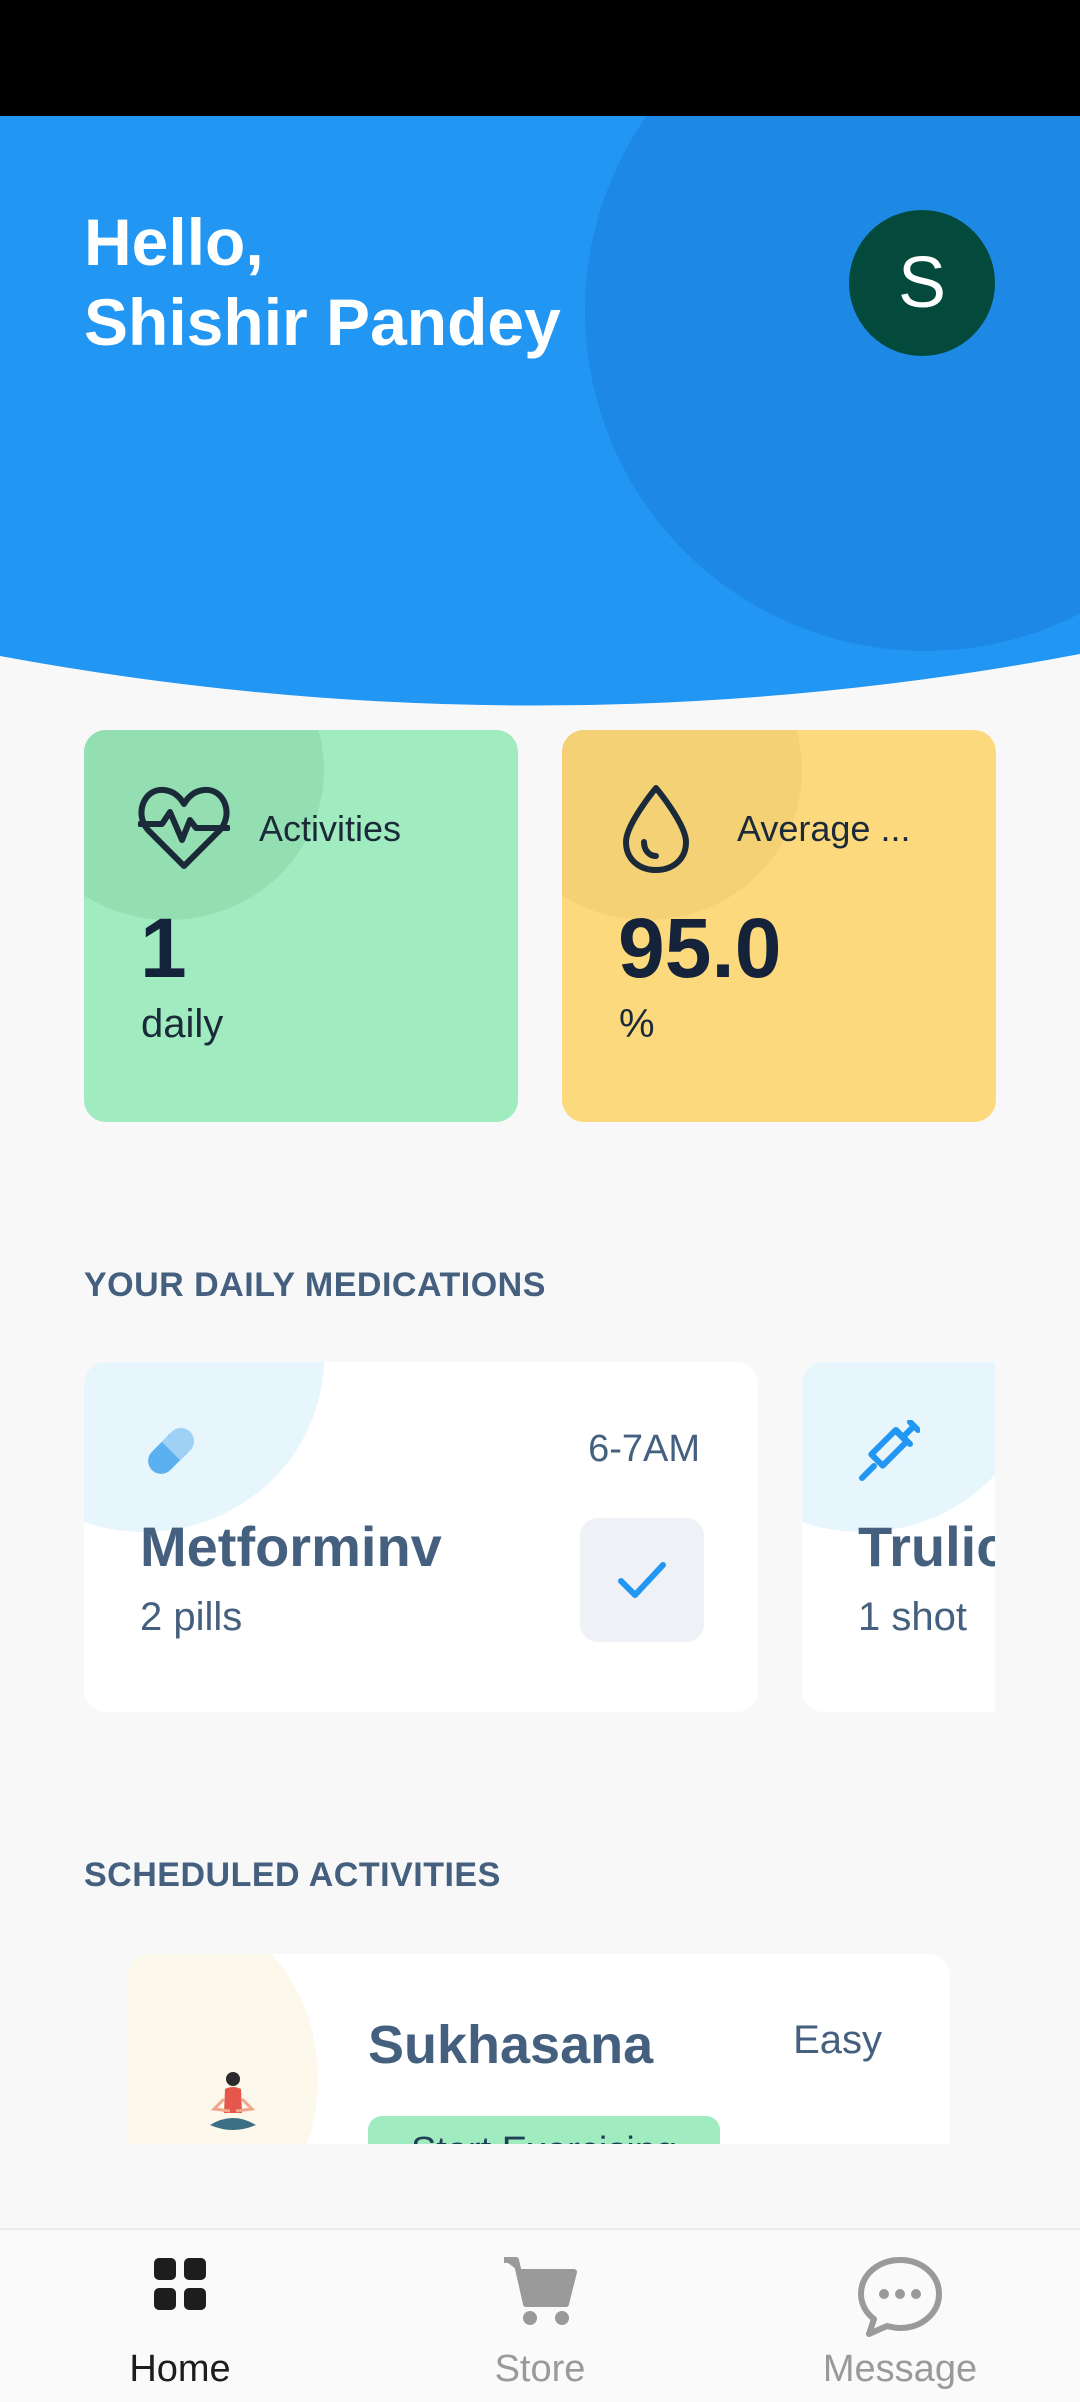  What do you see at coordinates (544, 2130) in the screenshot?
I see `start-exercising-button: Start Exercising` at bounding box center [544, 2130].